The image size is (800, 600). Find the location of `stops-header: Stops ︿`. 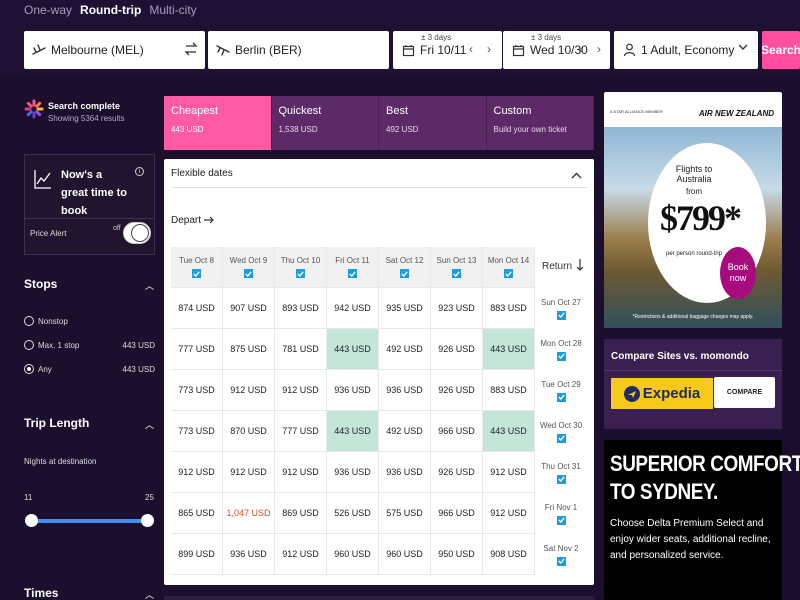

stops-header: Stops ︿ is located at coordinates (89, 284).